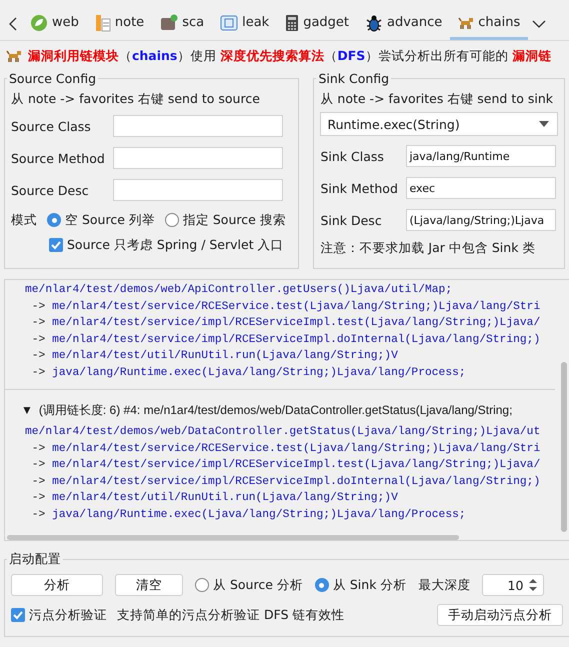 This screenshot has width=569, height=647. Describe the element at coordinates (182, 24) in the screenshot. I see `tab: sca` at that location.